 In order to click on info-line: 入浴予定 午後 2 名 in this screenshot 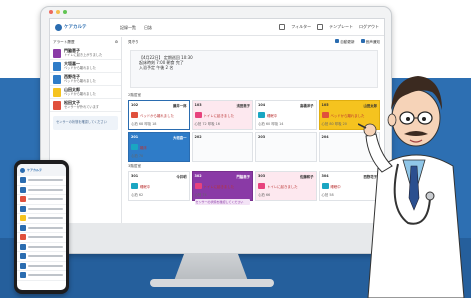, I will do `click(156, 68)`.